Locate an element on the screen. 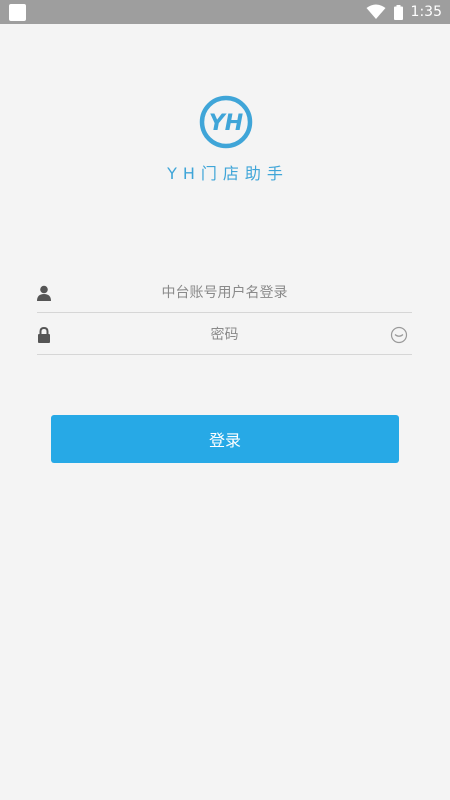 This screenshot has height=800, width=450. notification-square-icon is located at coordinates (17, 12).